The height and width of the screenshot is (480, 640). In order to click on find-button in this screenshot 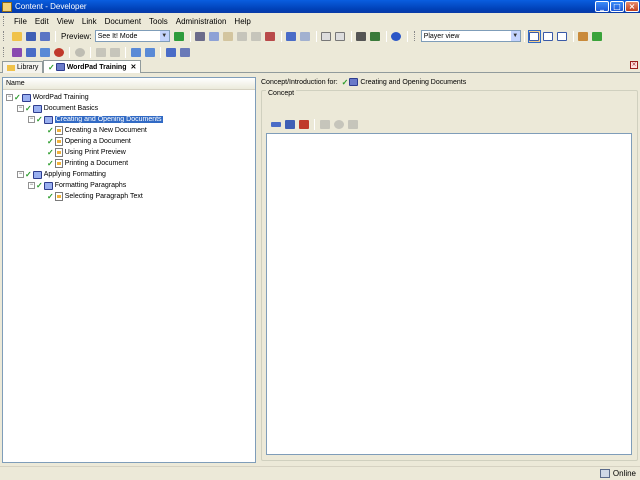, I will do `click(270, 36)`.